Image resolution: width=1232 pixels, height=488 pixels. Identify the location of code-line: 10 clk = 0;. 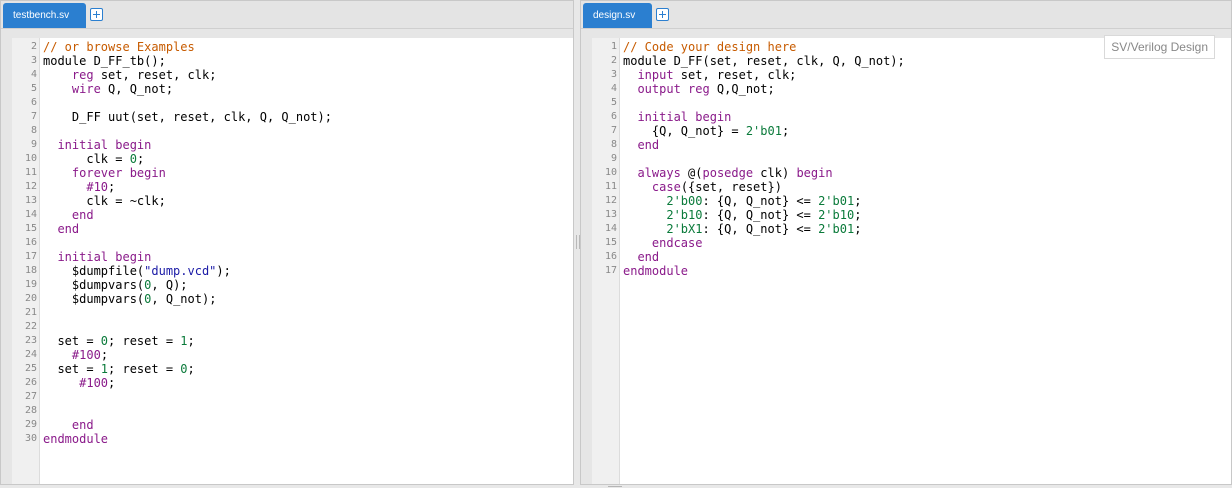
(292, 159).